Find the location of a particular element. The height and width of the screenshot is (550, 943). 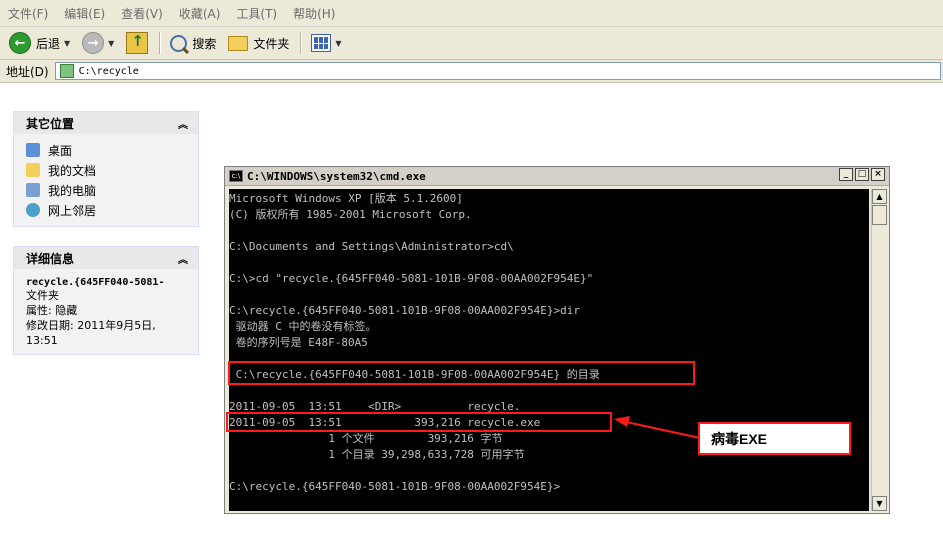

folder-up-icon is located at coordinates (137, 43).